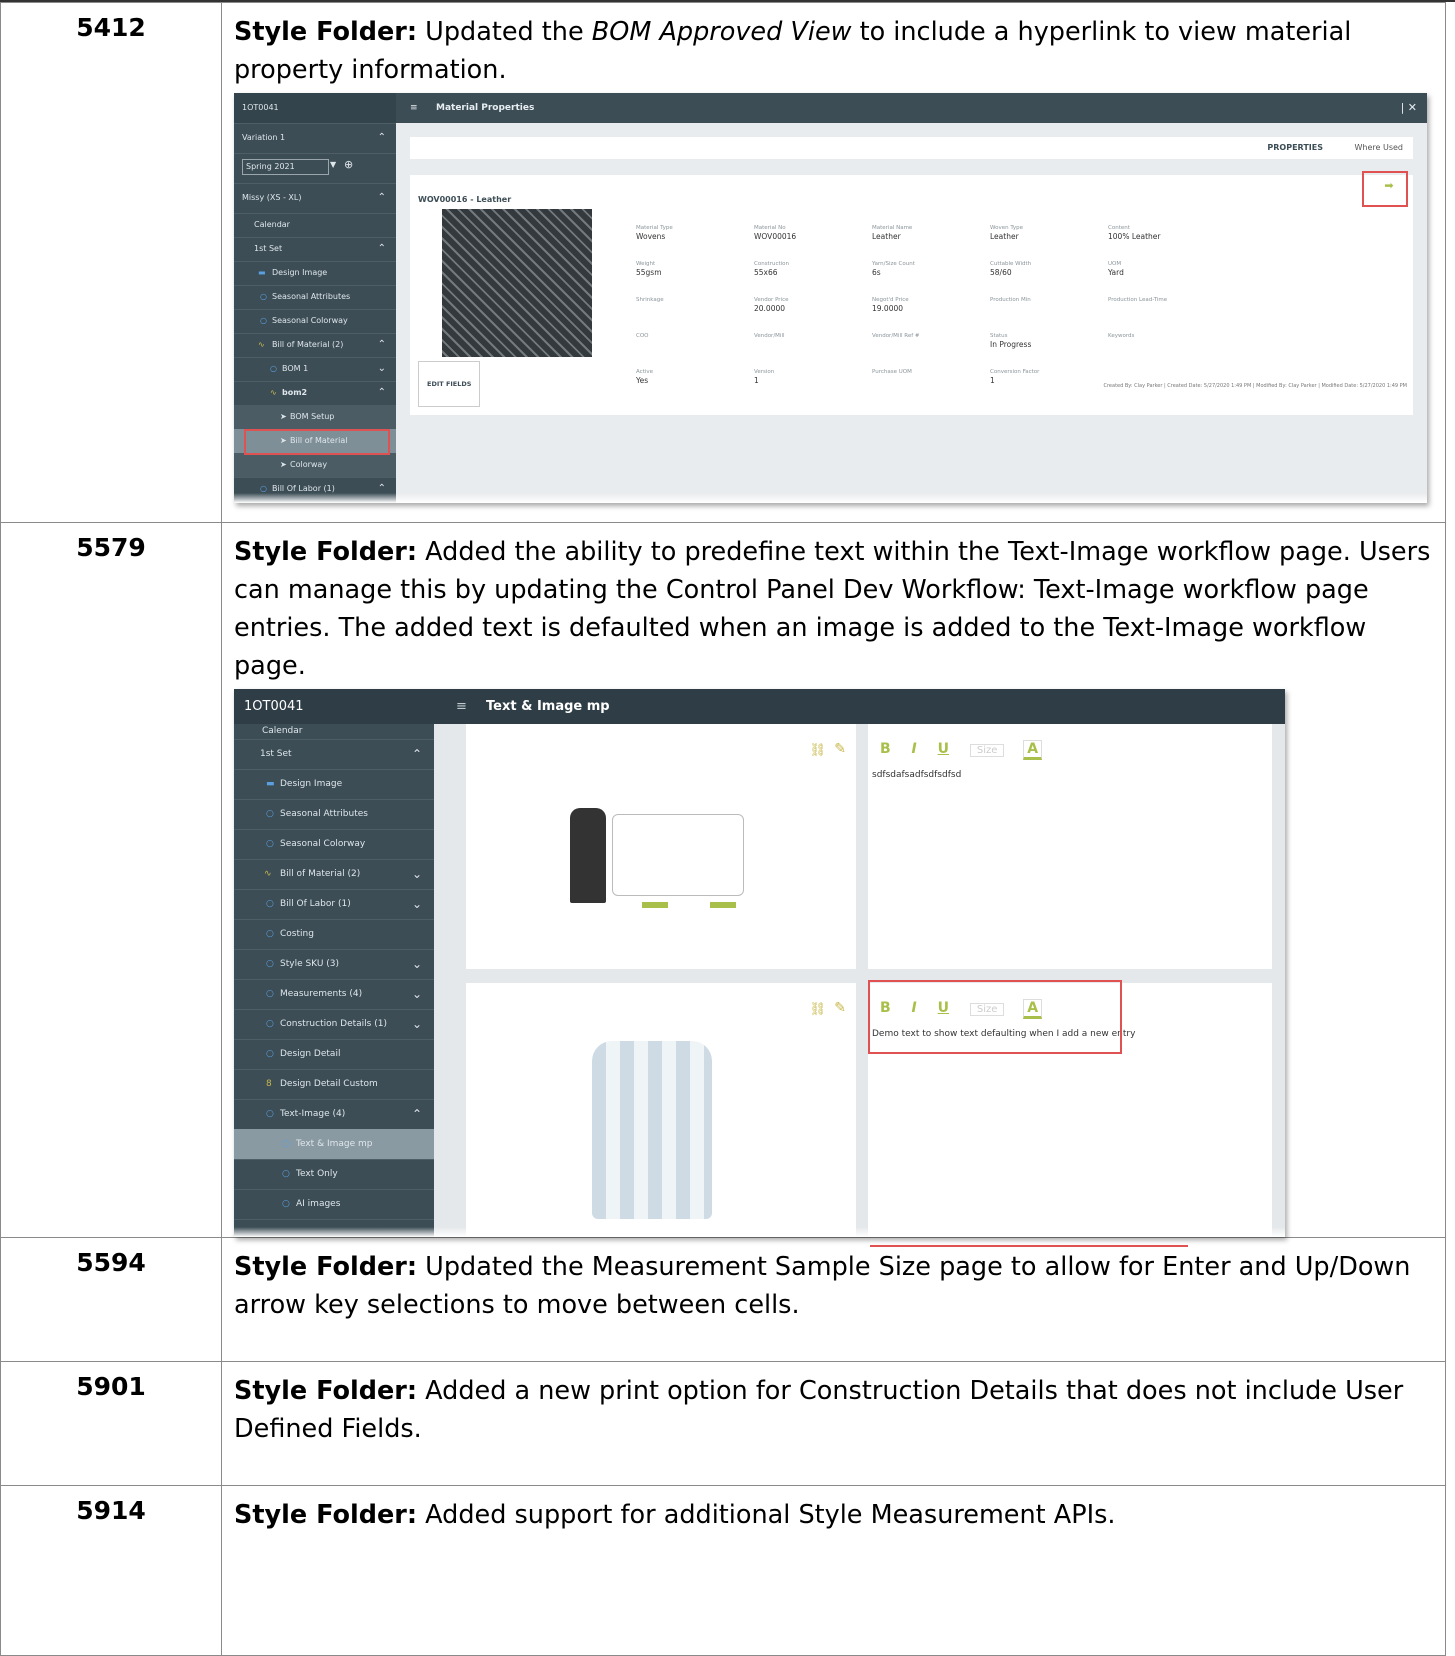 The width and height of the screenshot is (1455, 1656). What do you see at coordinates (111, 1423) in the screenshot?
I see `item-id: 5901` at bounding box center [111, 1423].